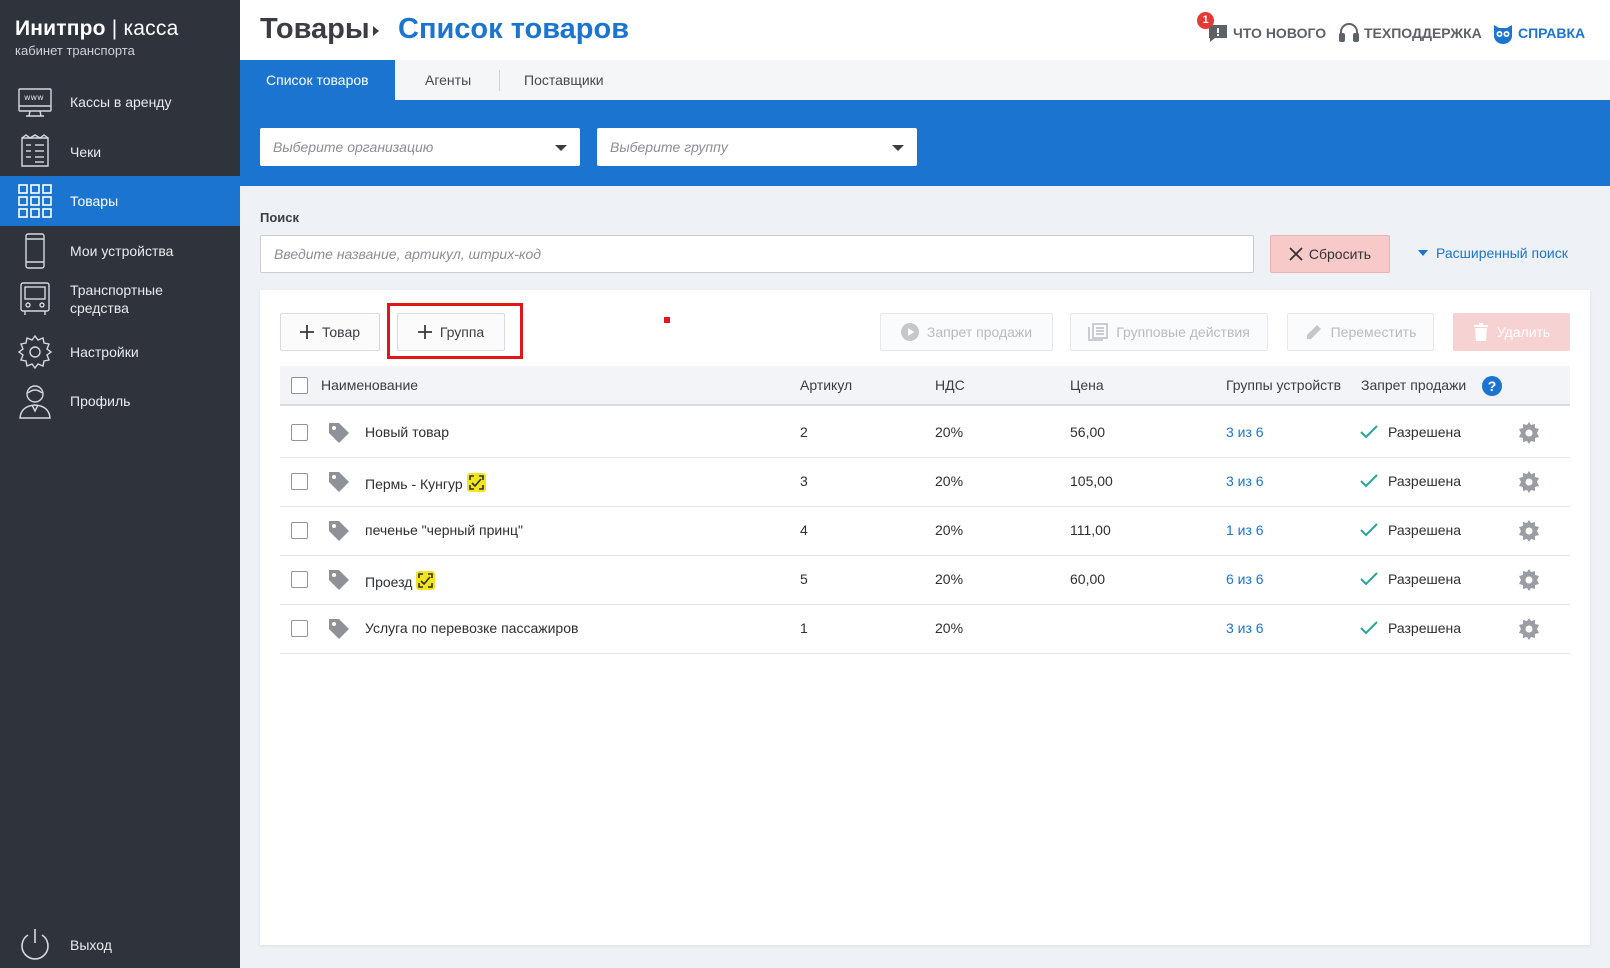  What do you see at coordinates (1502, 253) in the screenshot?
I see `advanced-search-label: Расширенный поиск` at bounding box center [1502, 253].